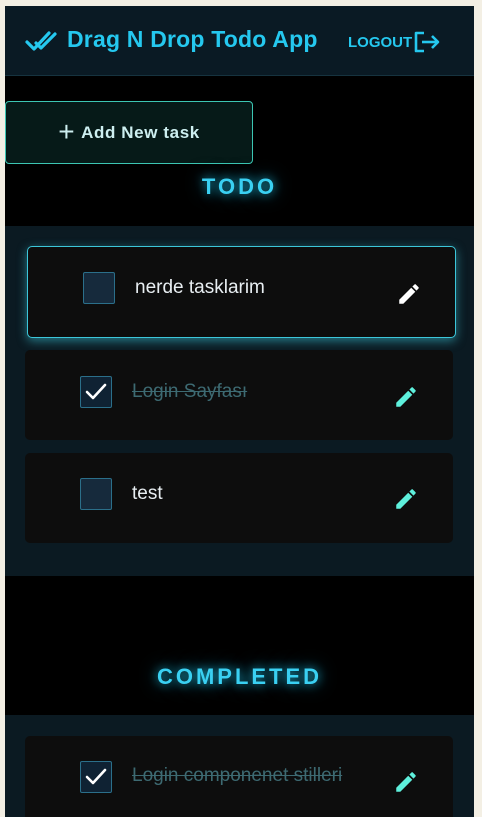 Image resolution: width=482 pixels, height=817 pixels. Describe the element at coordinates (140, 132) in the screenshot. I see `add-new-task-label: Add New task` at that location.